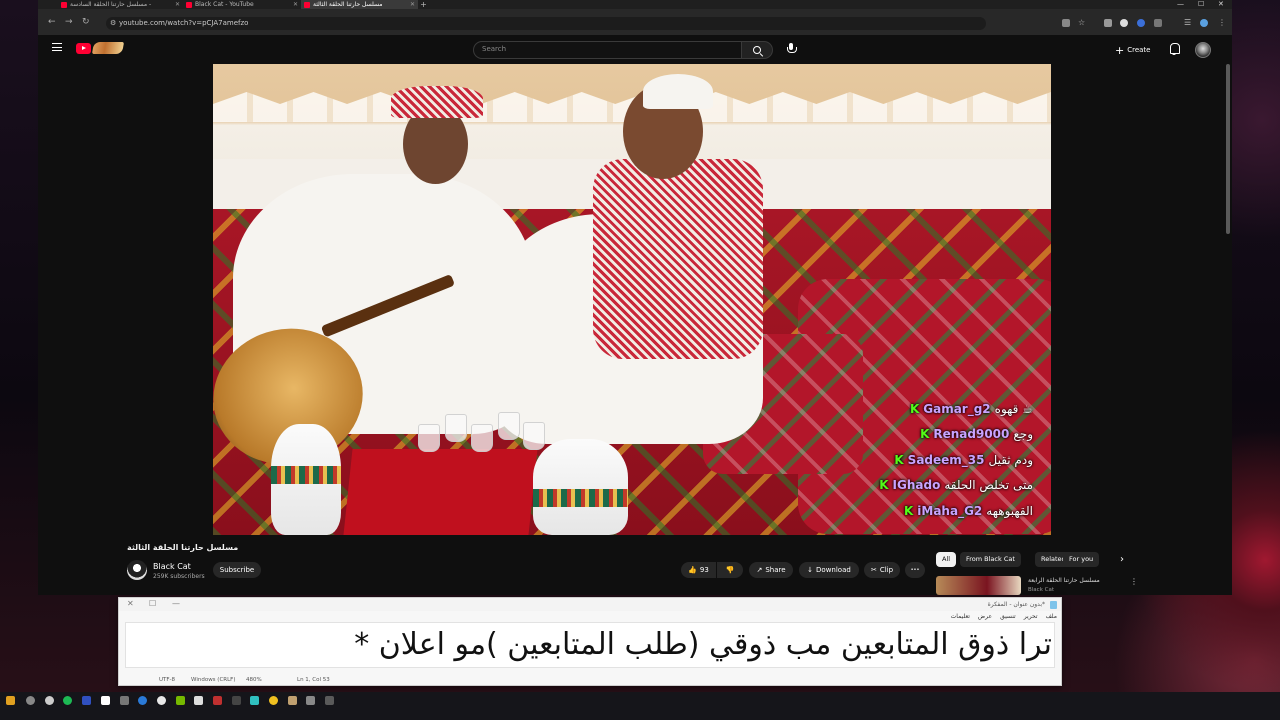 This screenshot has height=720, width=1280. Describe the element at coordinates (1053, 605) in the screenshot. I see `notepad-app-icon` at that location.